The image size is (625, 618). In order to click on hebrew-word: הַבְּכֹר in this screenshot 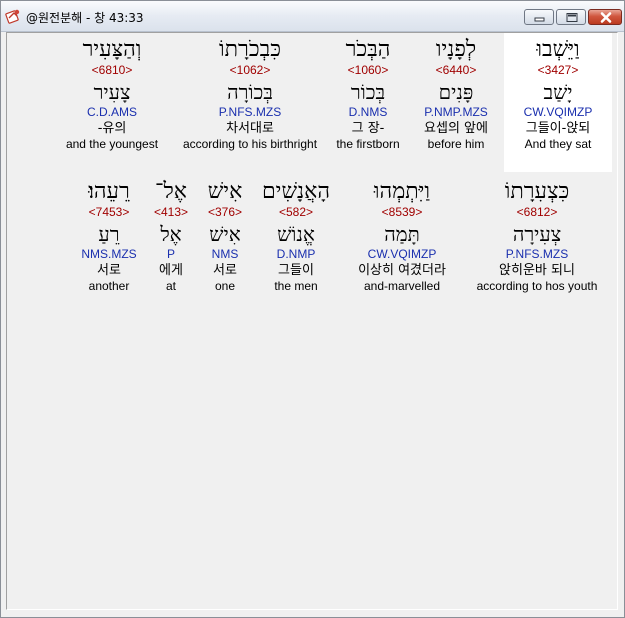, I will do `click(368, 49)`.